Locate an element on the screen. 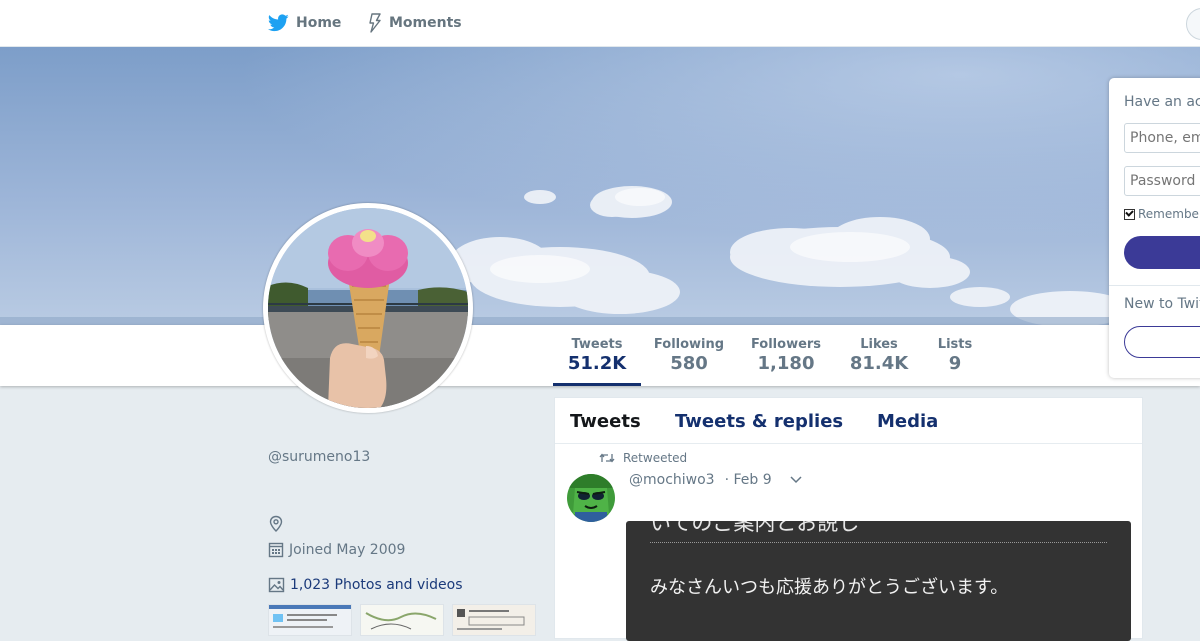  login-title: Have an ac is located at coordinates (1162, 102).